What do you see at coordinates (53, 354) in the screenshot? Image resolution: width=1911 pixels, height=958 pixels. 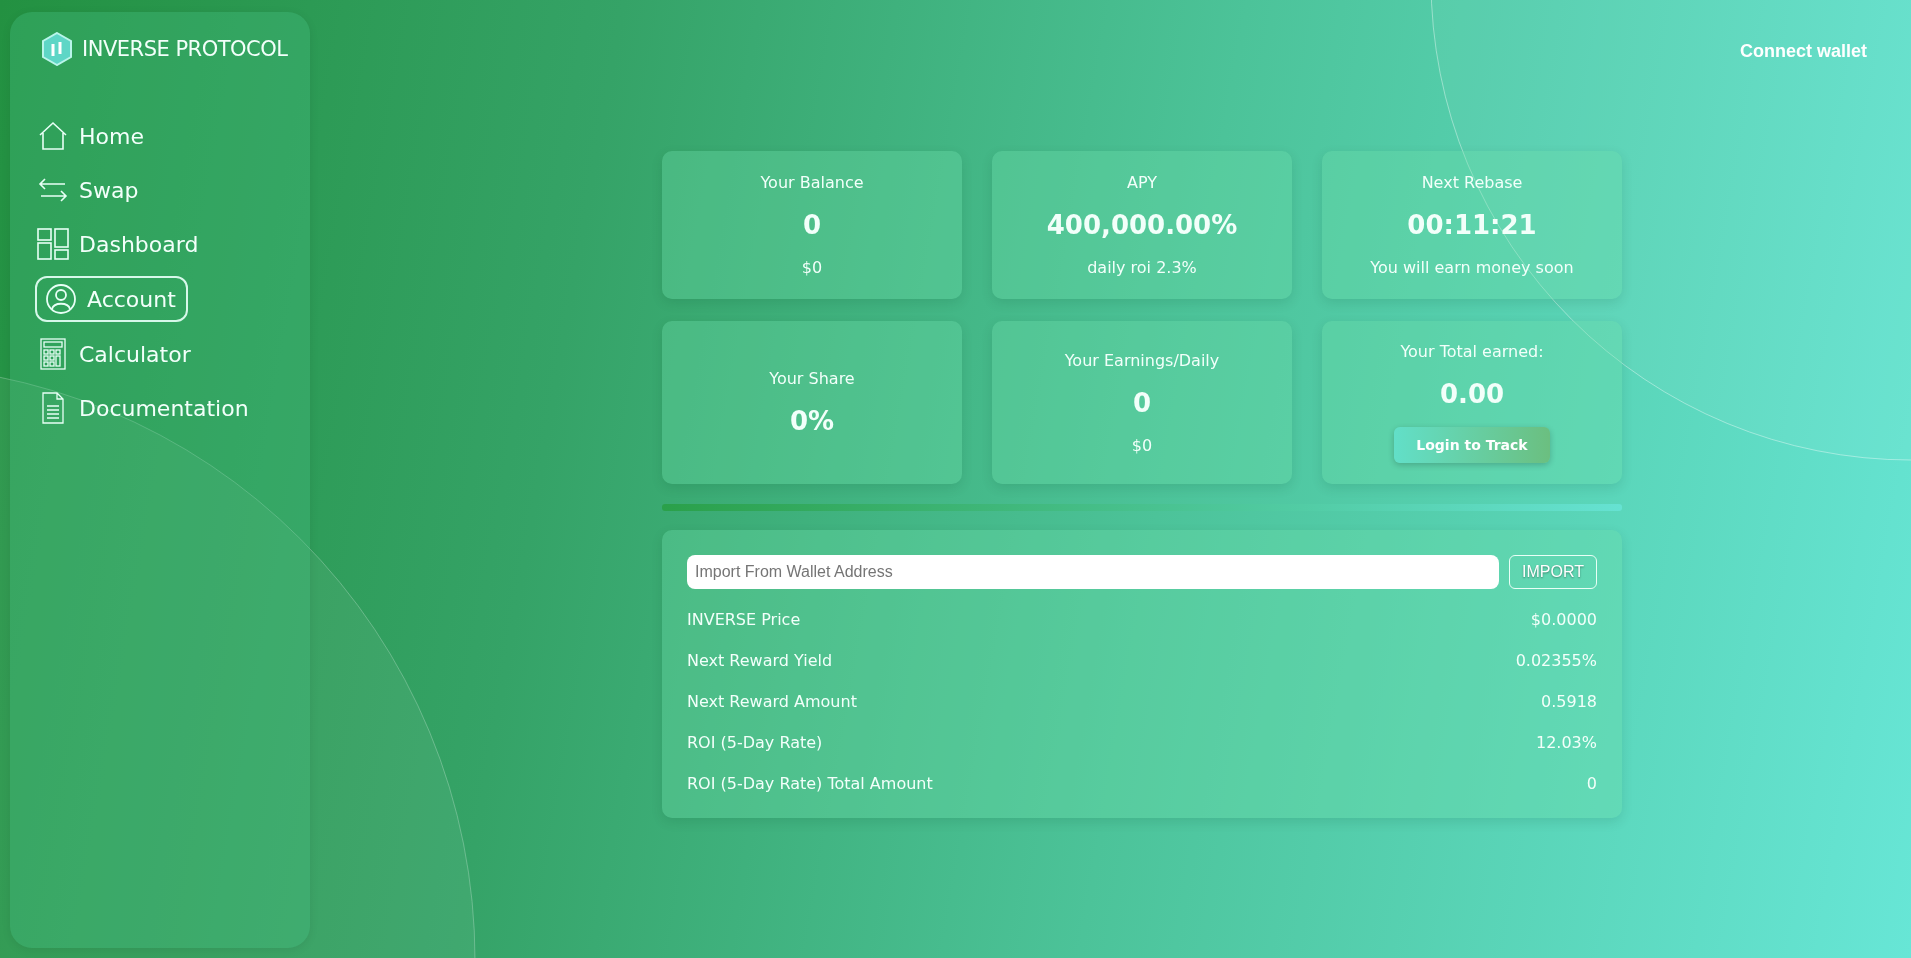 I see `calculator-icon` at bounding box center [53, 354].